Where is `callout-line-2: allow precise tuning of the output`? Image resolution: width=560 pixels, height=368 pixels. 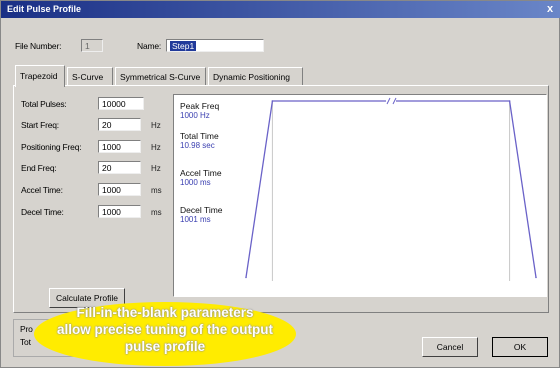 callout-line-2: allow precise tuning of the output is located at coordinates (165, 329).